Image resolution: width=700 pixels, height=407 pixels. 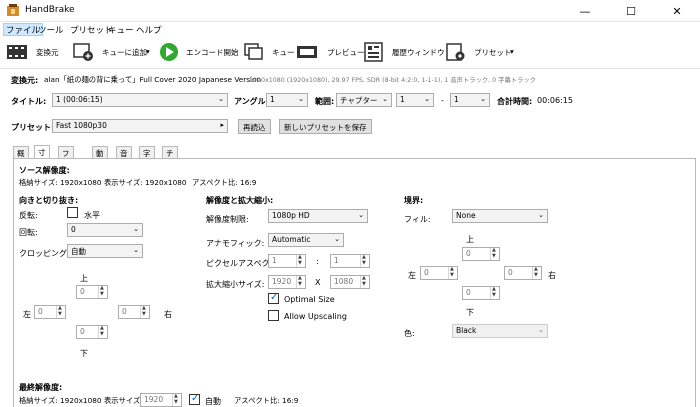 I want to click on angle-dropdown: 1 ⌄, so click(x=287, y=100).